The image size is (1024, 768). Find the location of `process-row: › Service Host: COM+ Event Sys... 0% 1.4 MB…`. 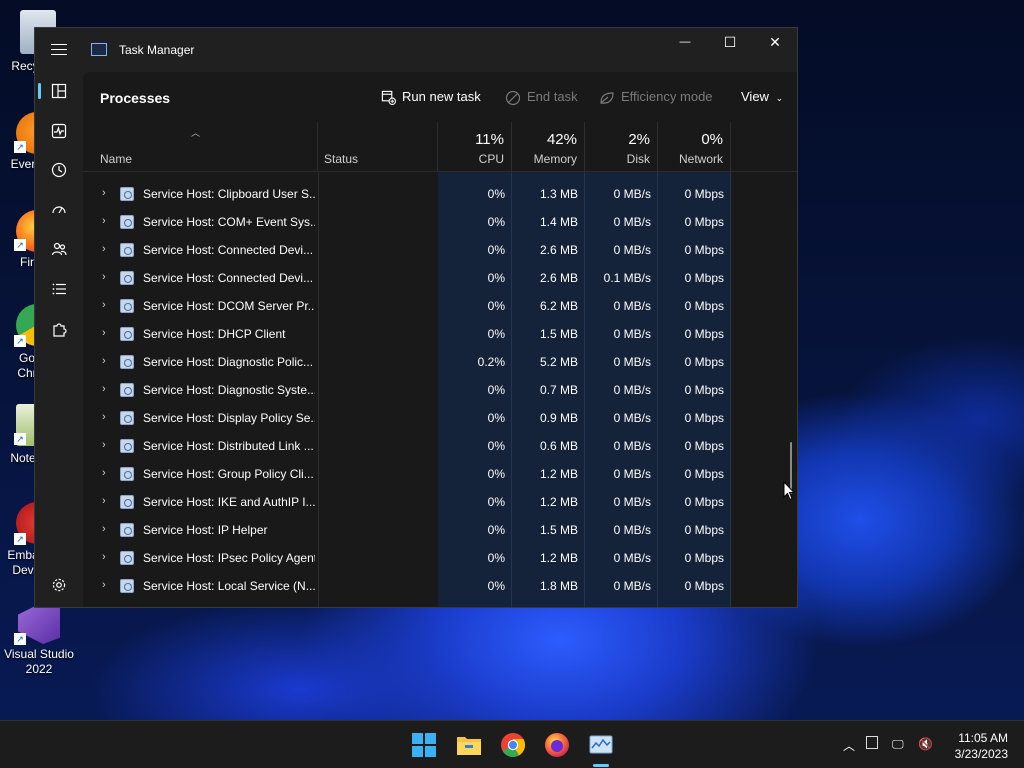

process-row: › Service Host: COM+ Event Sys... 0% 1.4 MB… is located at coordinates (440, 222).